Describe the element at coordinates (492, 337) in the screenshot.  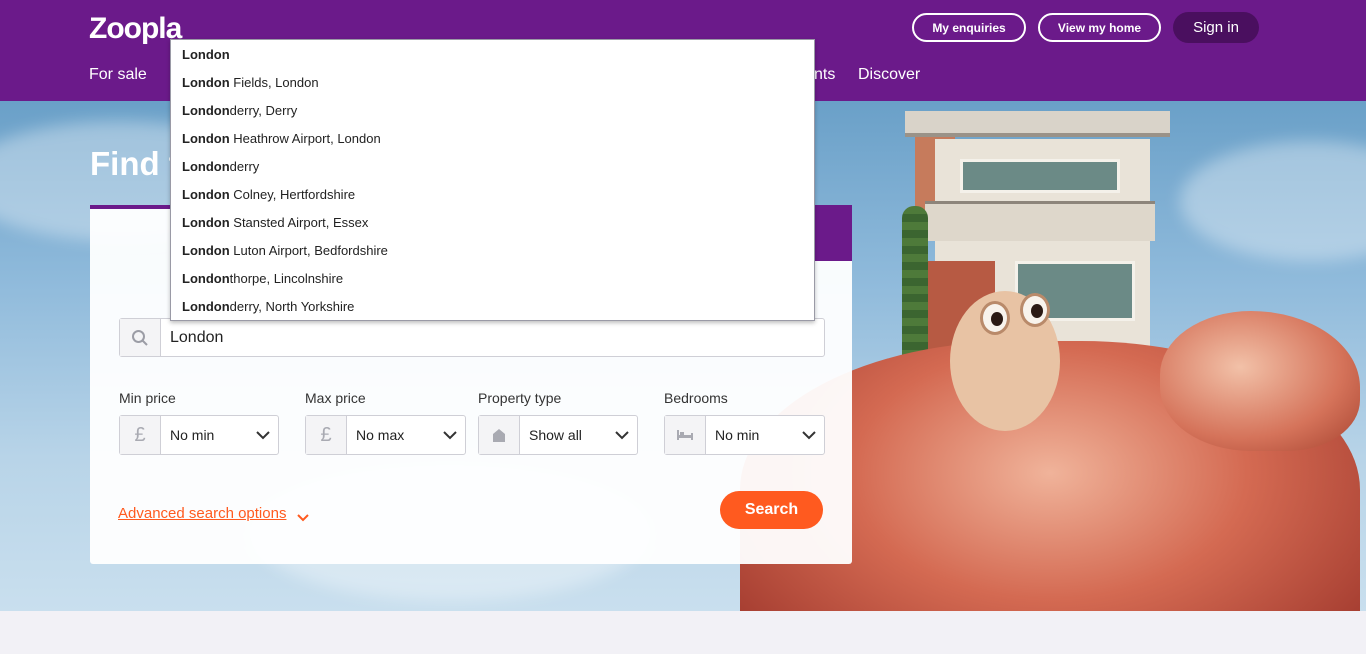
I see `location-search-input` at that location.